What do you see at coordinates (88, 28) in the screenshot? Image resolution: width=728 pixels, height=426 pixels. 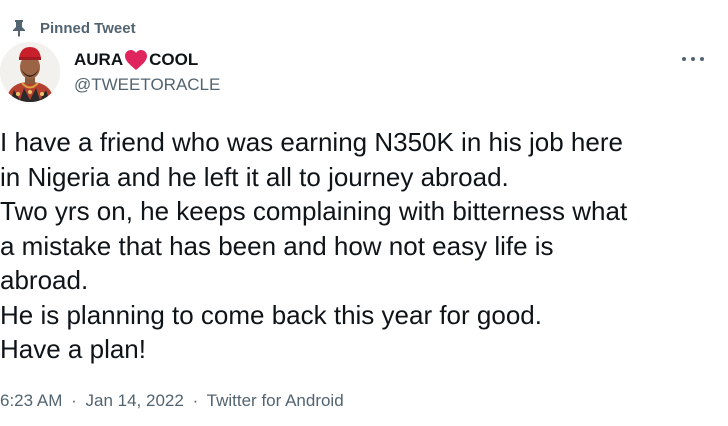 I see `pinned-label: Pinned Tweet` at bounding box center [88, 28].